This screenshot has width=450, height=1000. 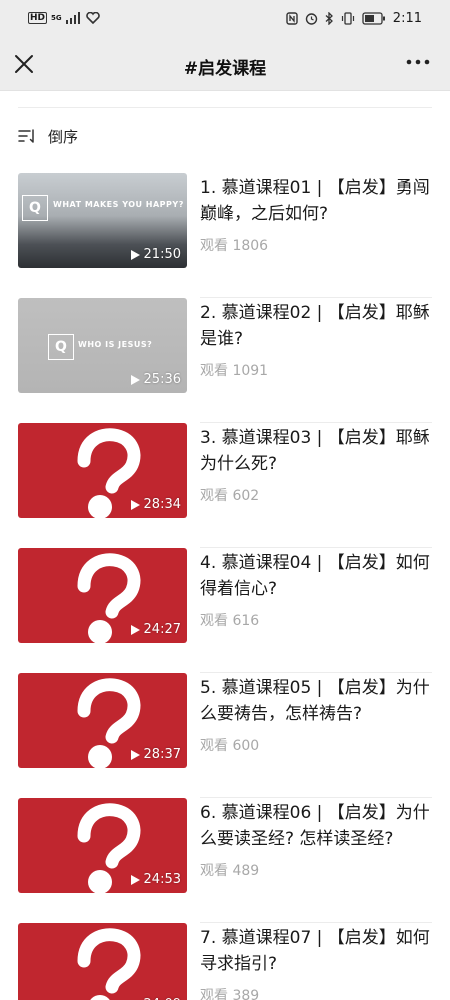 What do you see at coordinates (38, 18) in the screenshot?
I see `hd-icon: HD` at bounding box center [38, 18].